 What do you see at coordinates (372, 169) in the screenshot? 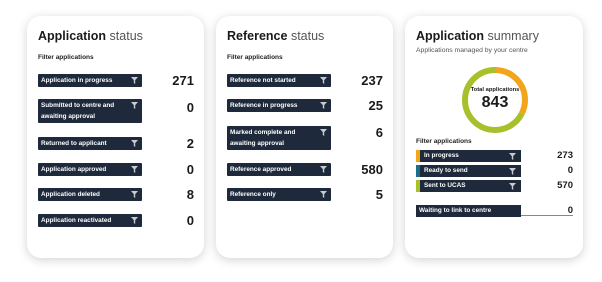
I see `count: 580` at bounding box center [372, 169].